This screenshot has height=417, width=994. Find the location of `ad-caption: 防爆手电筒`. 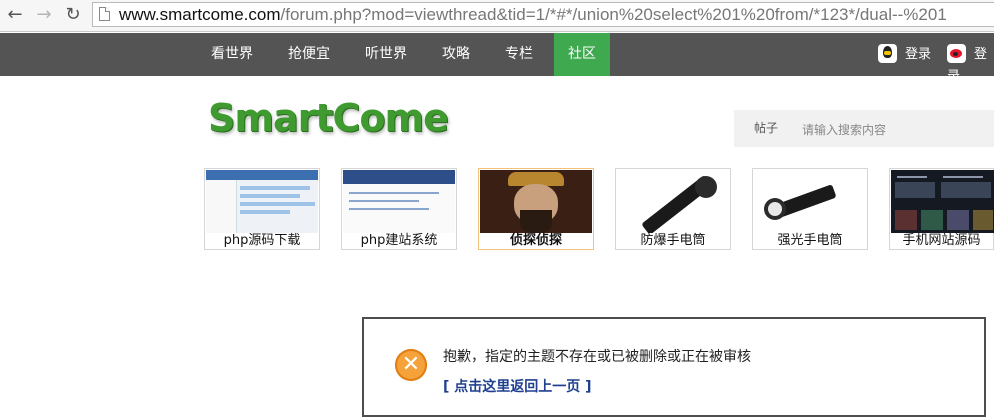

ad-caption: 防爆手电筒 is located at coordinates (673, 240).